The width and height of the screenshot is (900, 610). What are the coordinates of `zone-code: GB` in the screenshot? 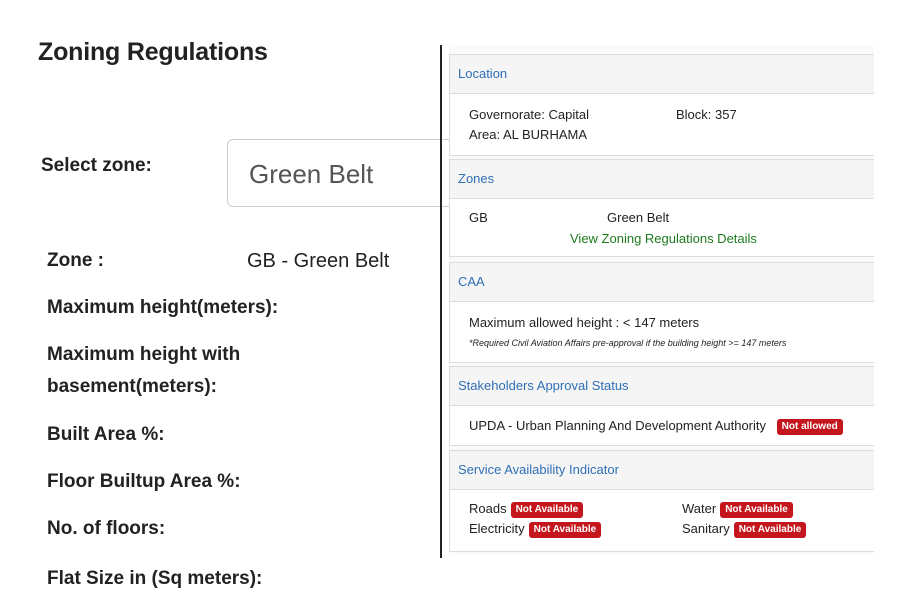 It's located at (478, 217).